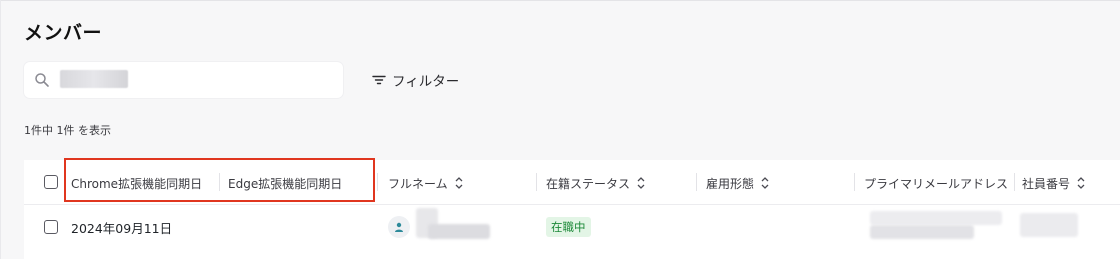  I want to click on column-header-employee-number: 社員番号, so click(1054, 183).